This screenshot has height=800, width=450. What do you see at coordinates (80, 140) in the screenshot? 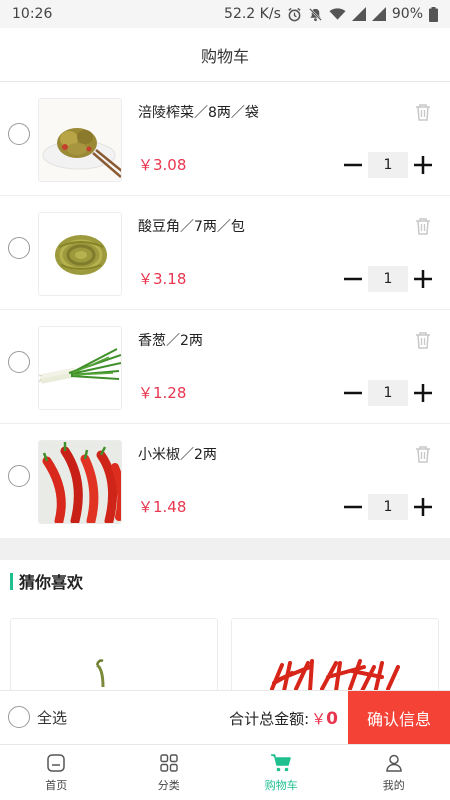
I see `product-image-pickled-mustard` at bounding box center [80, 140].